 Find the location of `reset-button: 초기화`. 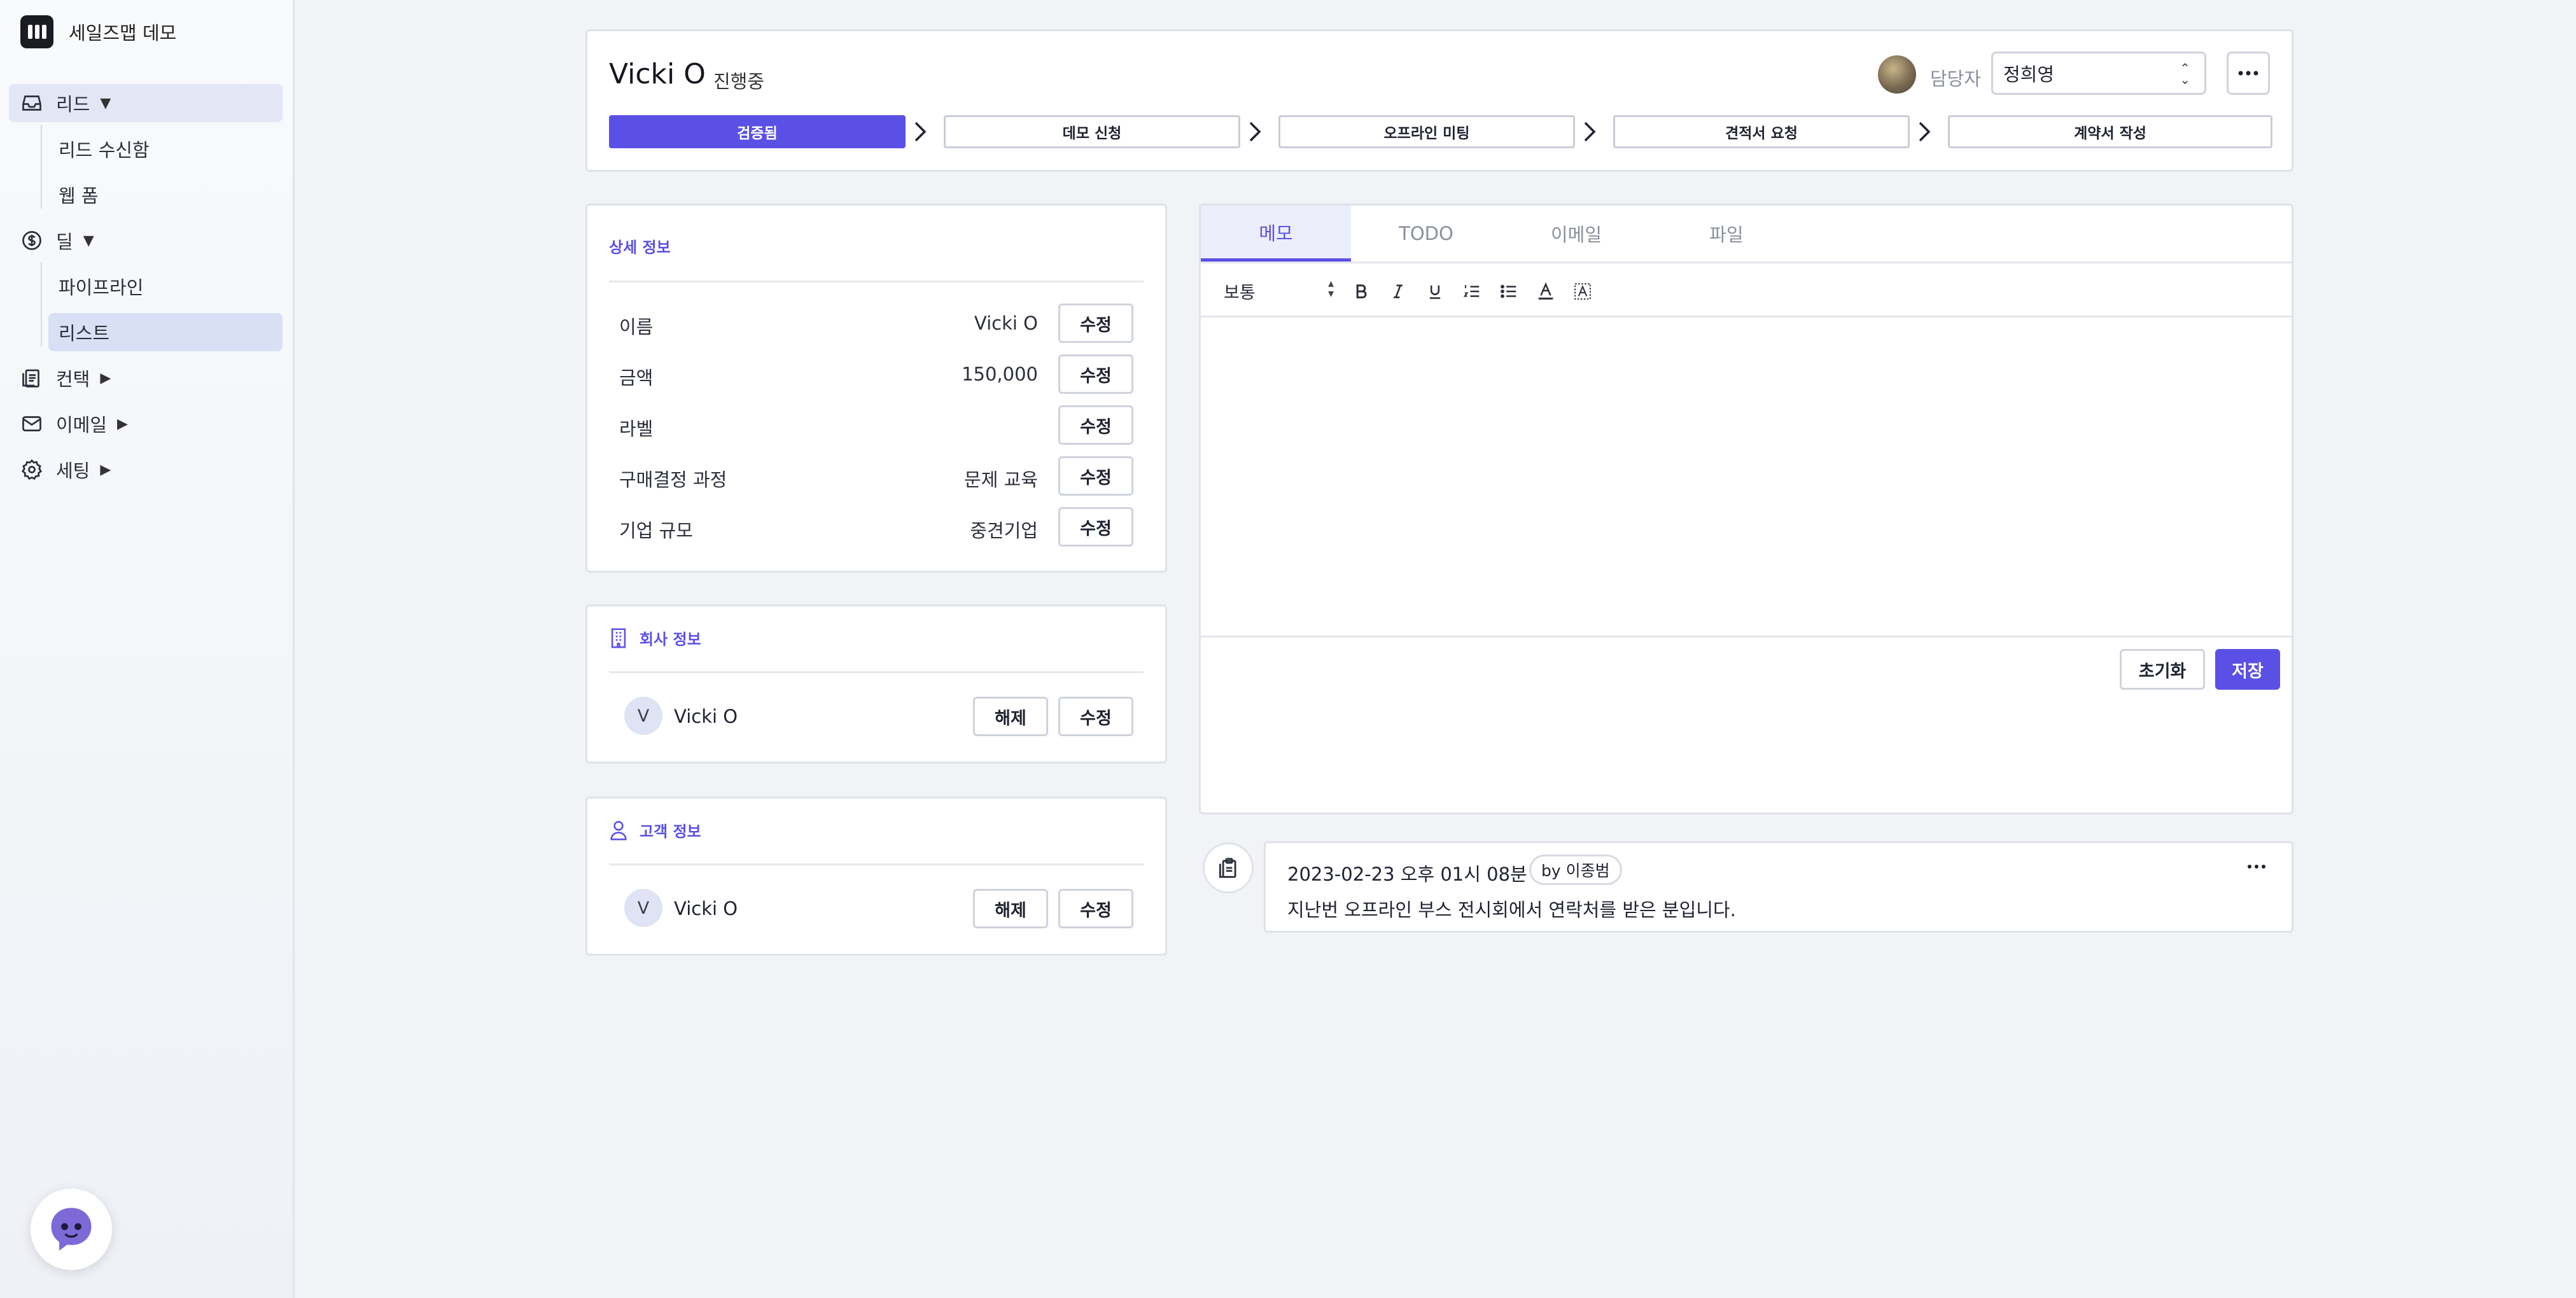

reset-button: 초기화 is located at coordinates (2162, 669).